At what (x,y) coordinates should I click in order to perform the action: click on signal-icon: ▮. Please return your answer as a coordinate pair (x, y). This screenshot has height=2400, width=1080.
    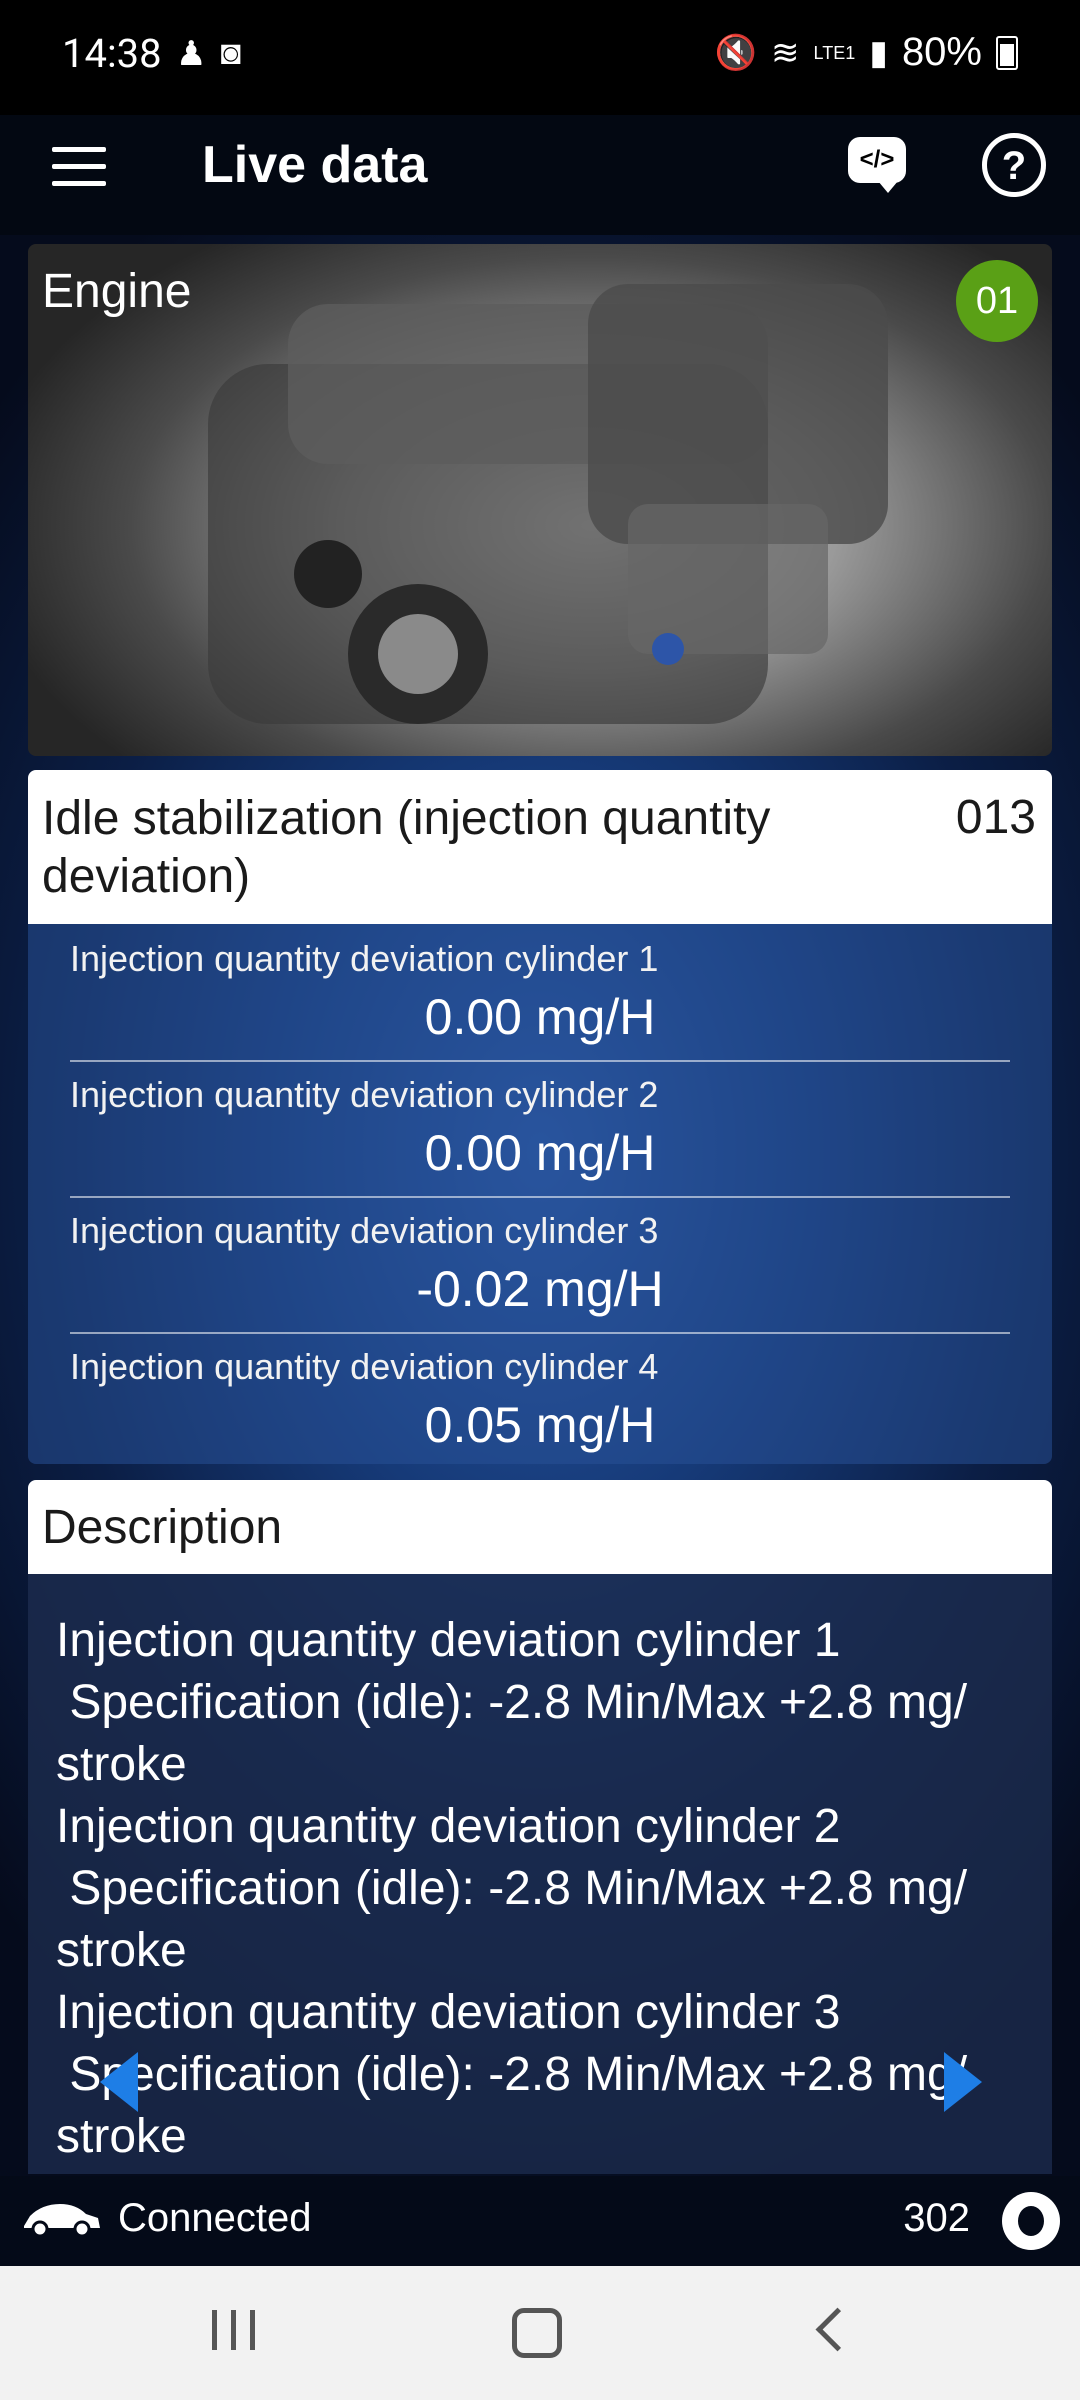
    Looking at the image, I should click on (878, 52).